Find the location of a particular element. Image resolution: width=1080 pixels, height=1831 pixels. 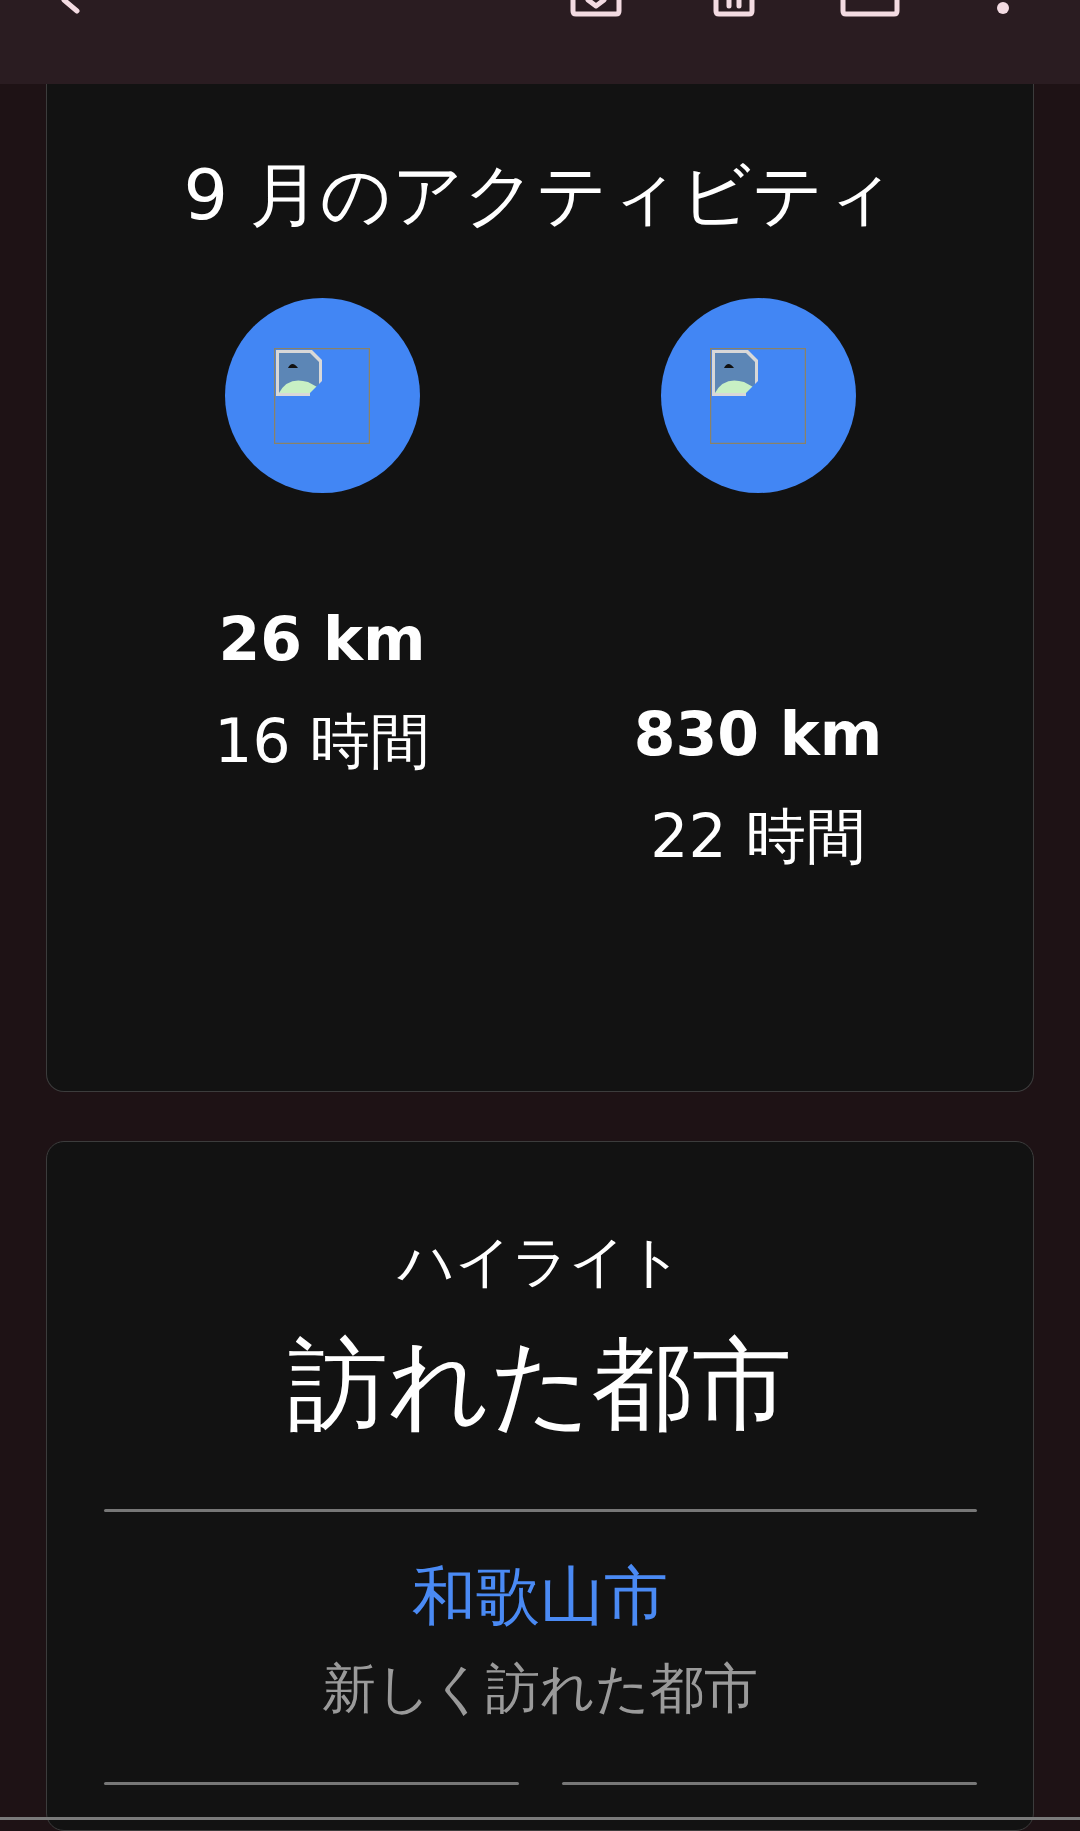

download-icon is located at coordinates (596, 8).